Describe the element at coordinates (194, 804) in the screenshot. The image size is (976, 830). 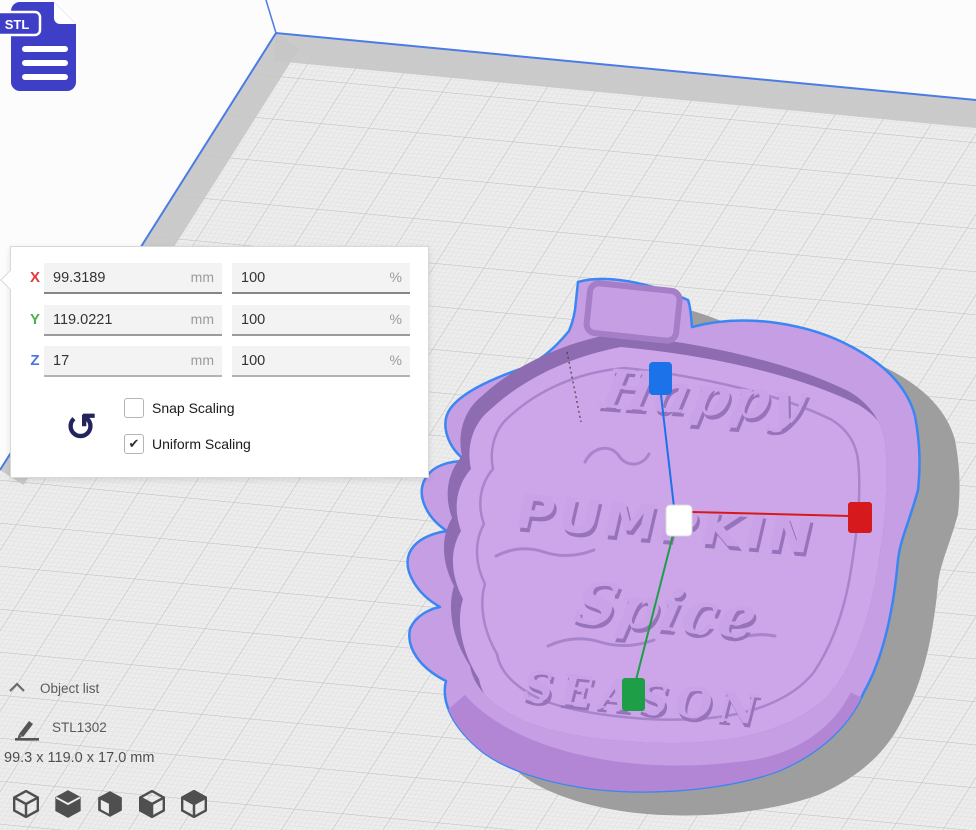
I see `view-right-icon` at that location.